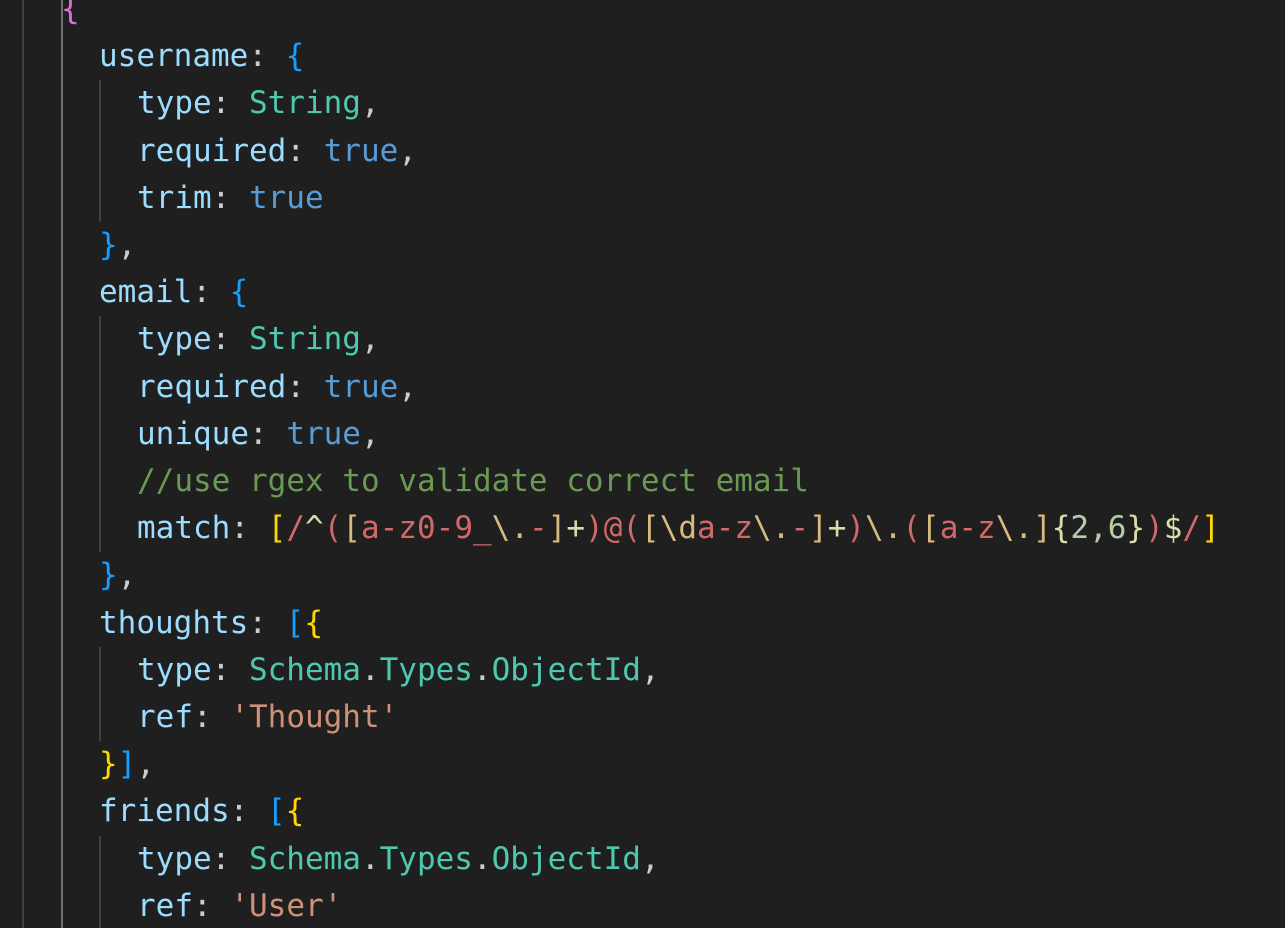 The height and width of the screenshot is (928, 1285). I want to click on code-token: username, so click(174, 56).